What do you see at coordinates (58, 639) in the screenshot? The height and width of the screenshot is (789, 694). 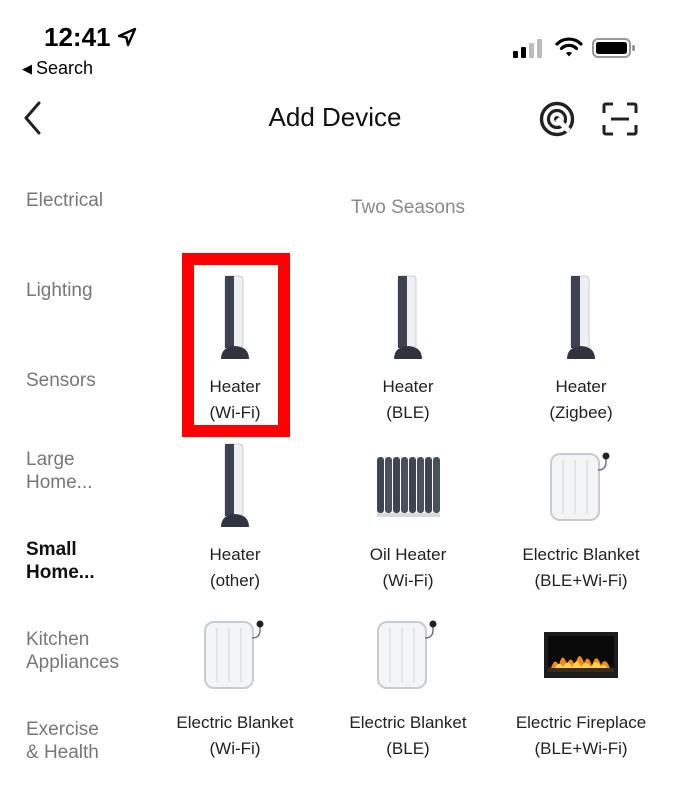 I see `sidebar-item-label: Kitchen` at bounding box center [58, 639].